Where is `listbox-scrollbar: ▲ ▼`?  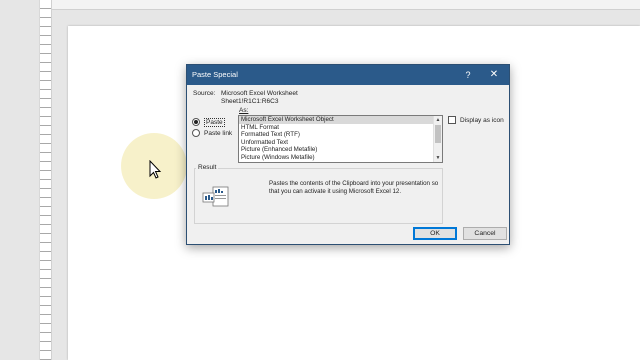
listbox-scrollbar: ▲ ▼ is located at coordinates (437, 139).